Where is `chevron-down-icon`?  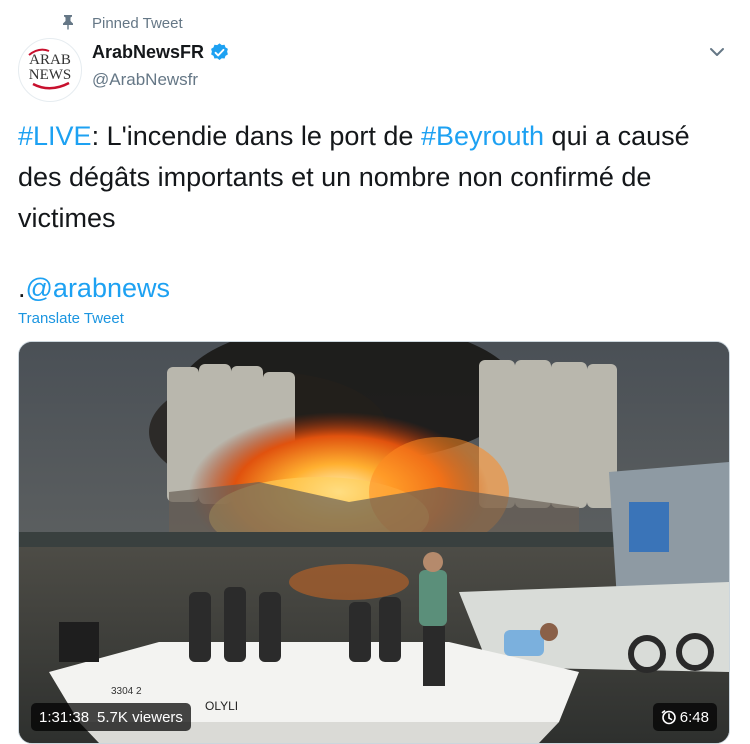 chevron-down-icon is located at coordinates (717, 52).